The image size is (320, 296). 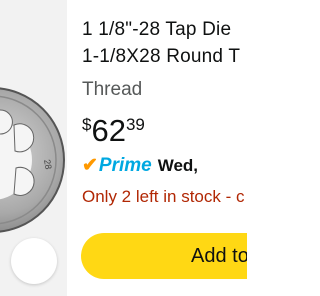 What do you see at coordinates (48, 165) in the screenshot?
I see `die-marking: 28` at bounding box center [48, 165].